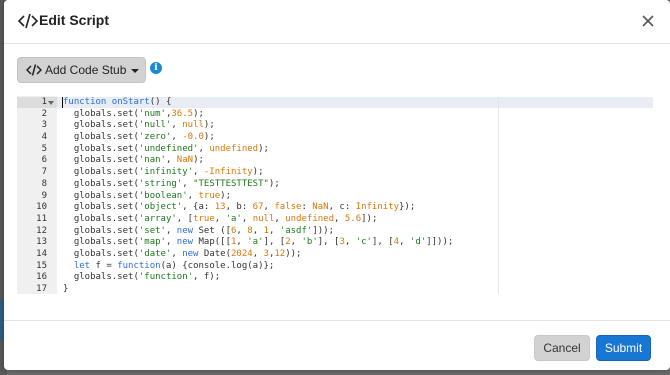 This screenshot has height=375, width=670. What do you see at coordinates (288, 207) in the screenshot?
I see `code-token: false` at bounding box center [288, 207].